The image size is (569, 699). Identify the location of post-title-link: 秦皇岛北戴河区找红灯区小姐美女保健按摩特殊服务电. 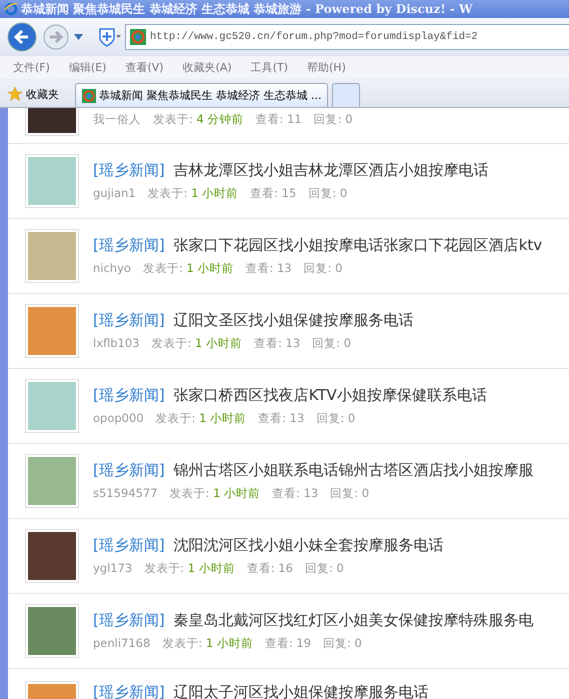
(354, 620).